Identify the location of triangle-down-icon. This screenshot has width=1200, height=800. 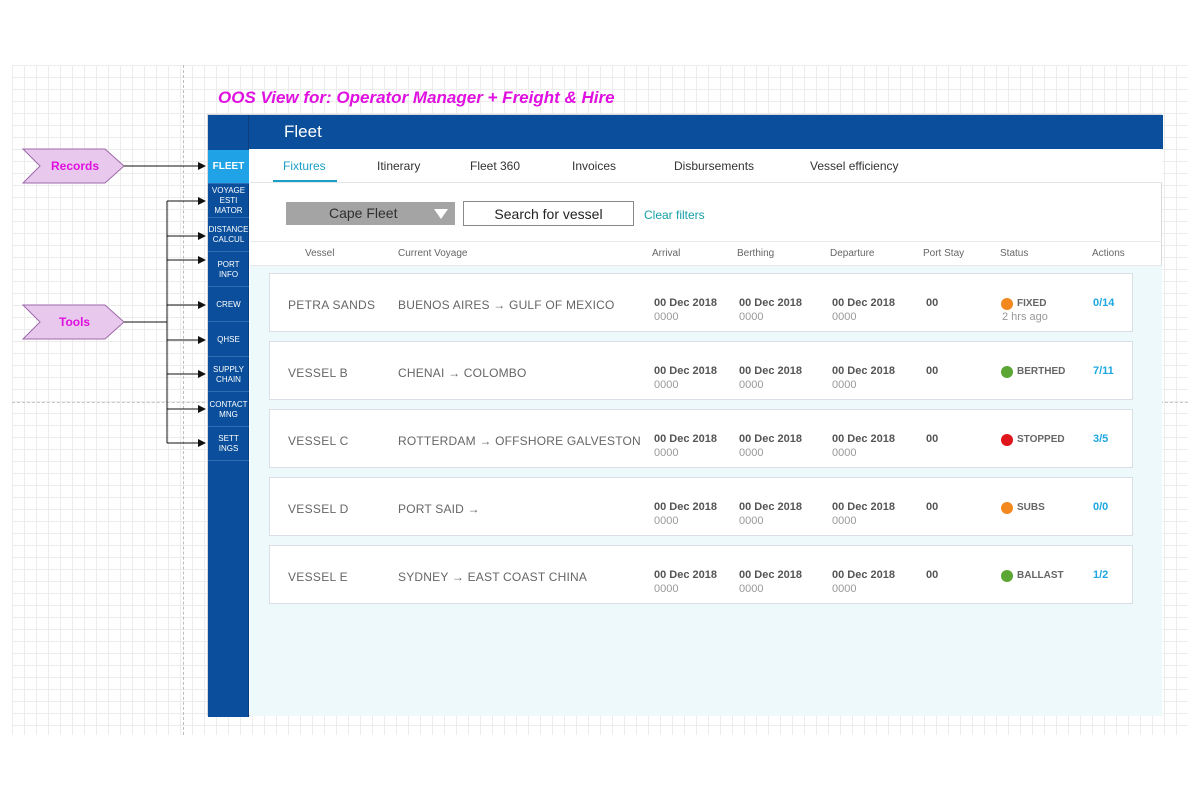
(441, 214).